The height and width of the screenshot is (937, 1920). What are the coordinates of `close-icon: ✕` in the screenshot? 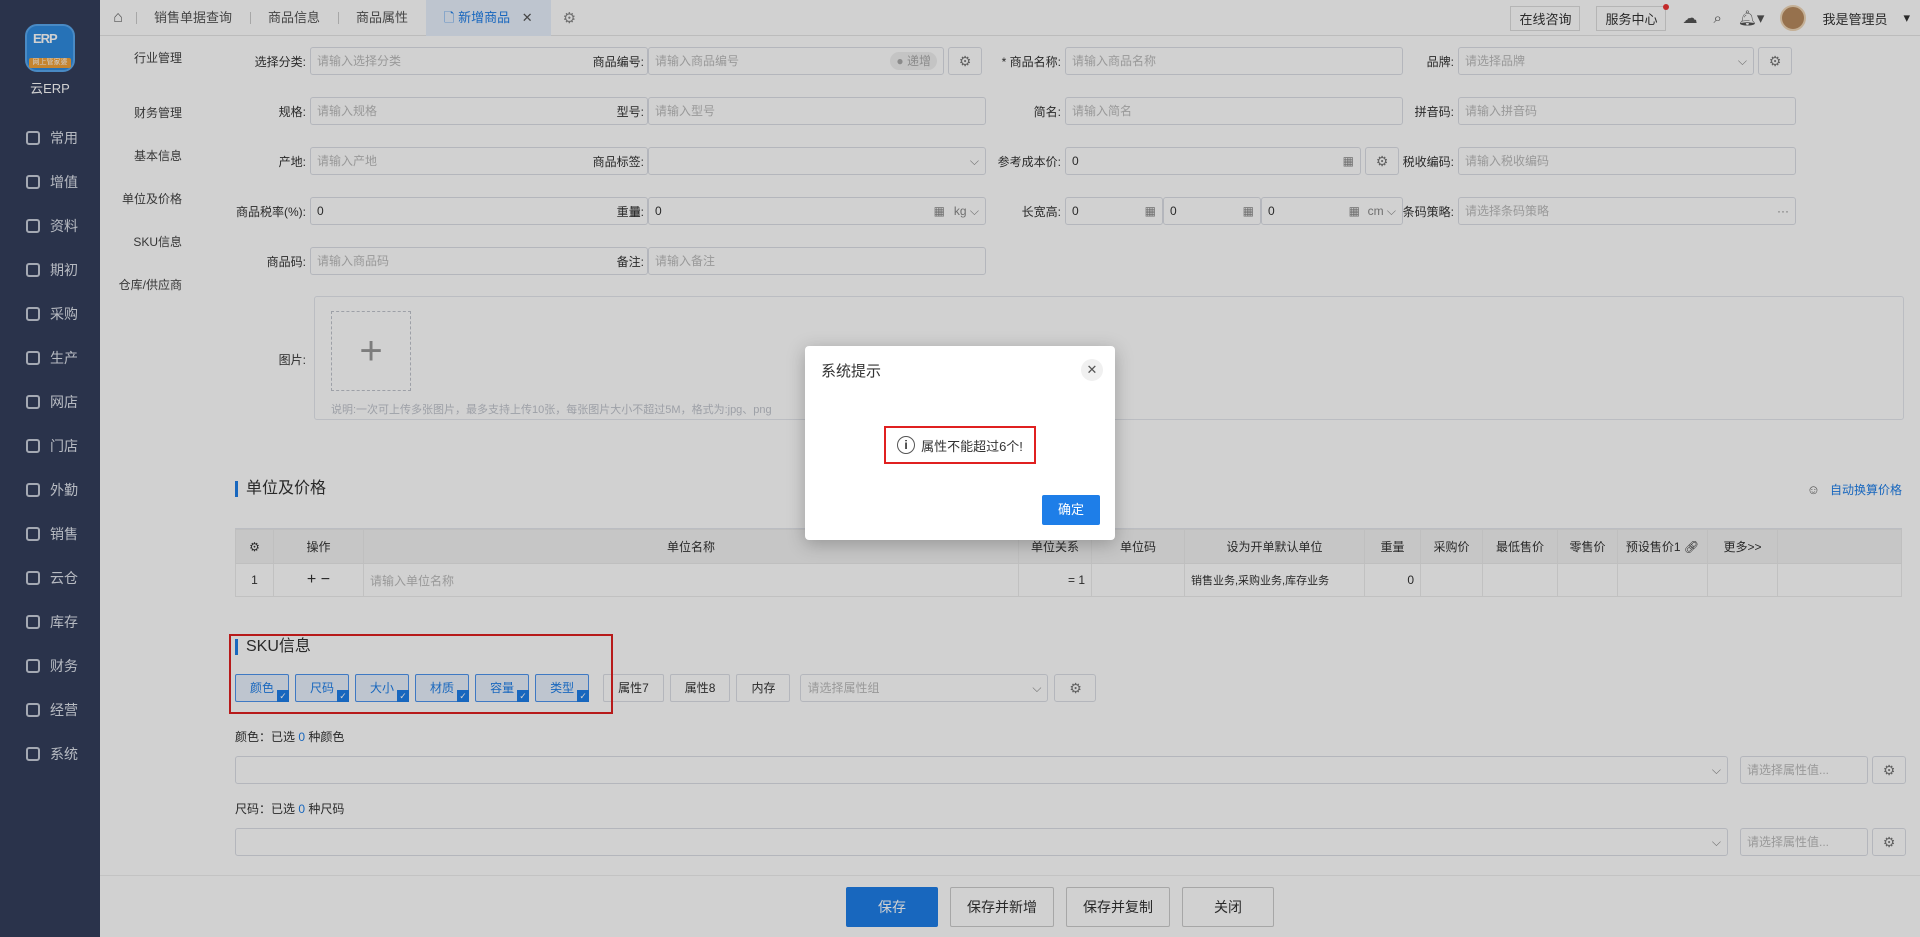 It's located at (1092, 370).